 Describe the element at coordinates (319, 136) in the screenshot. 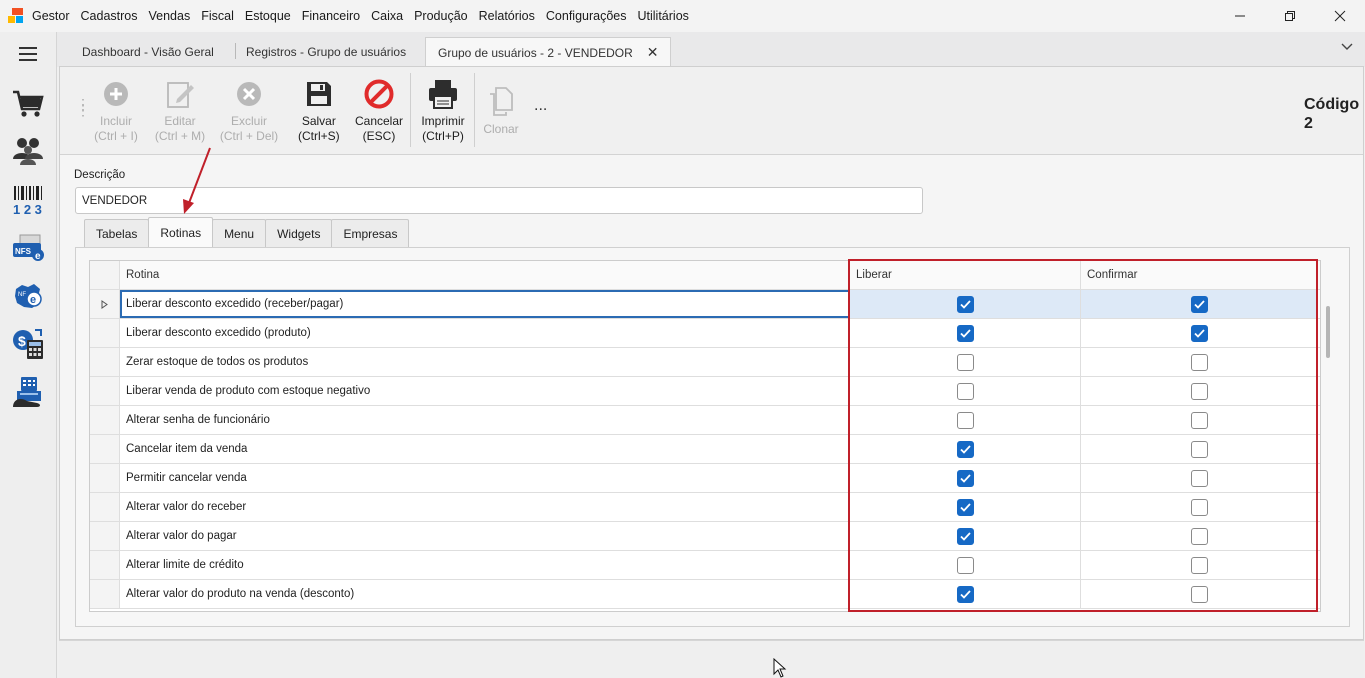

I see `salvar-shortcut: (Ctrl+S)` at that location.